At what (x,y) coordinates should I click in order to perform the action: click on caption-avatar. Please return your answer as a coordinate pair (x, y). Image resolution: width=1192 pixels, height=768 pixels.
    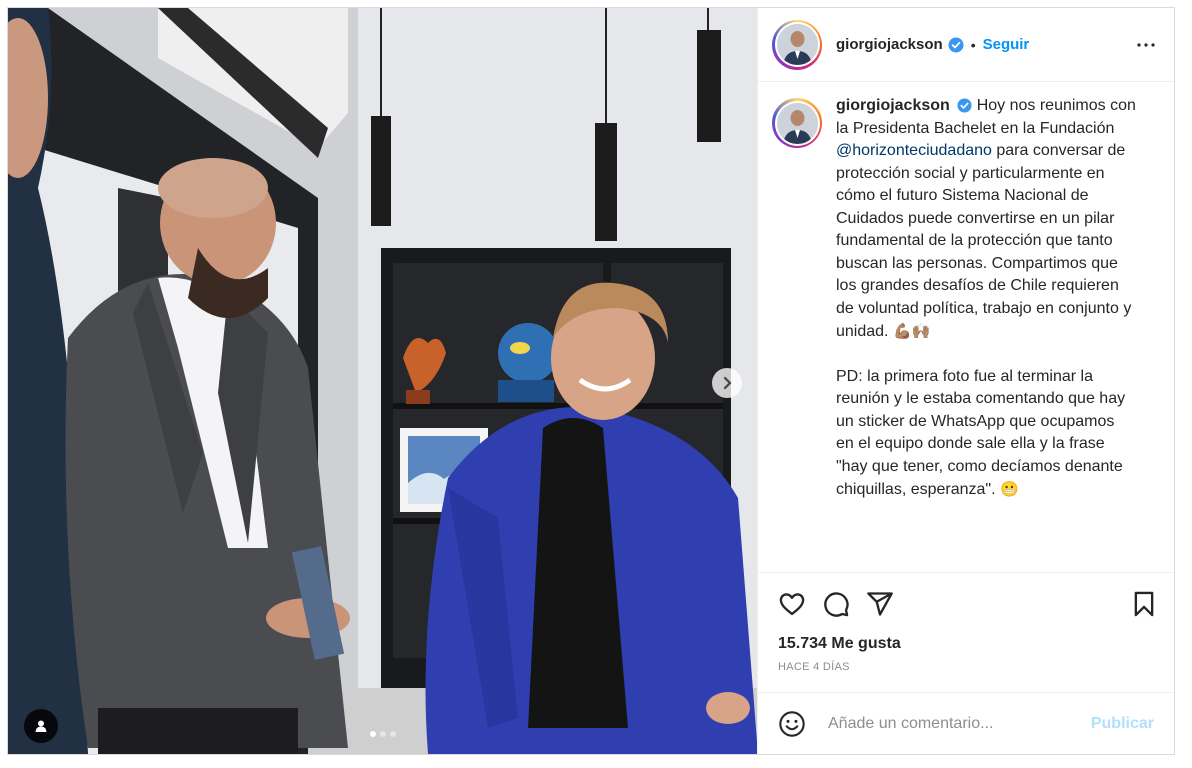
    Looking at the image, I should click on (797, 123).